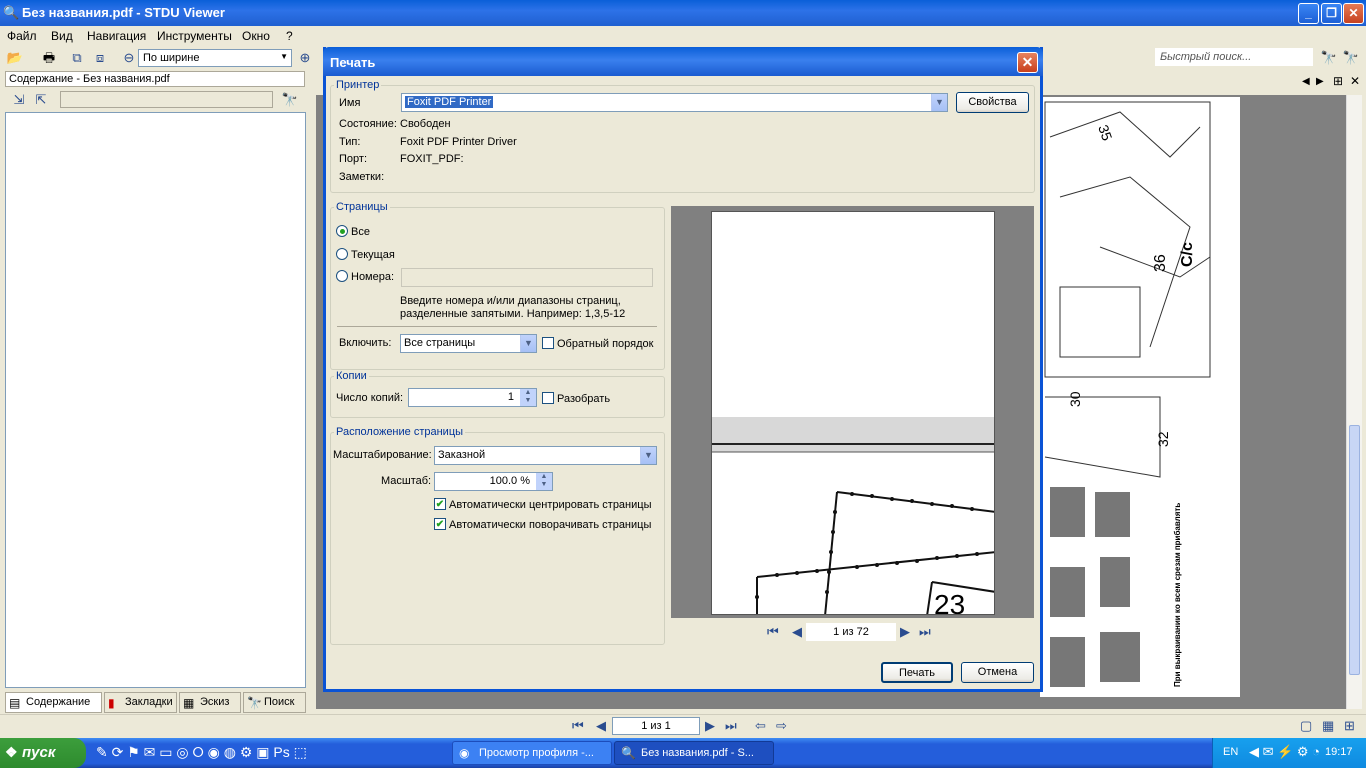 This screenshot has width=1366, height=768. Describe the element at coordinates (194, 36) in the screenshot. I see `menu-tools: Инструменты` at that location.